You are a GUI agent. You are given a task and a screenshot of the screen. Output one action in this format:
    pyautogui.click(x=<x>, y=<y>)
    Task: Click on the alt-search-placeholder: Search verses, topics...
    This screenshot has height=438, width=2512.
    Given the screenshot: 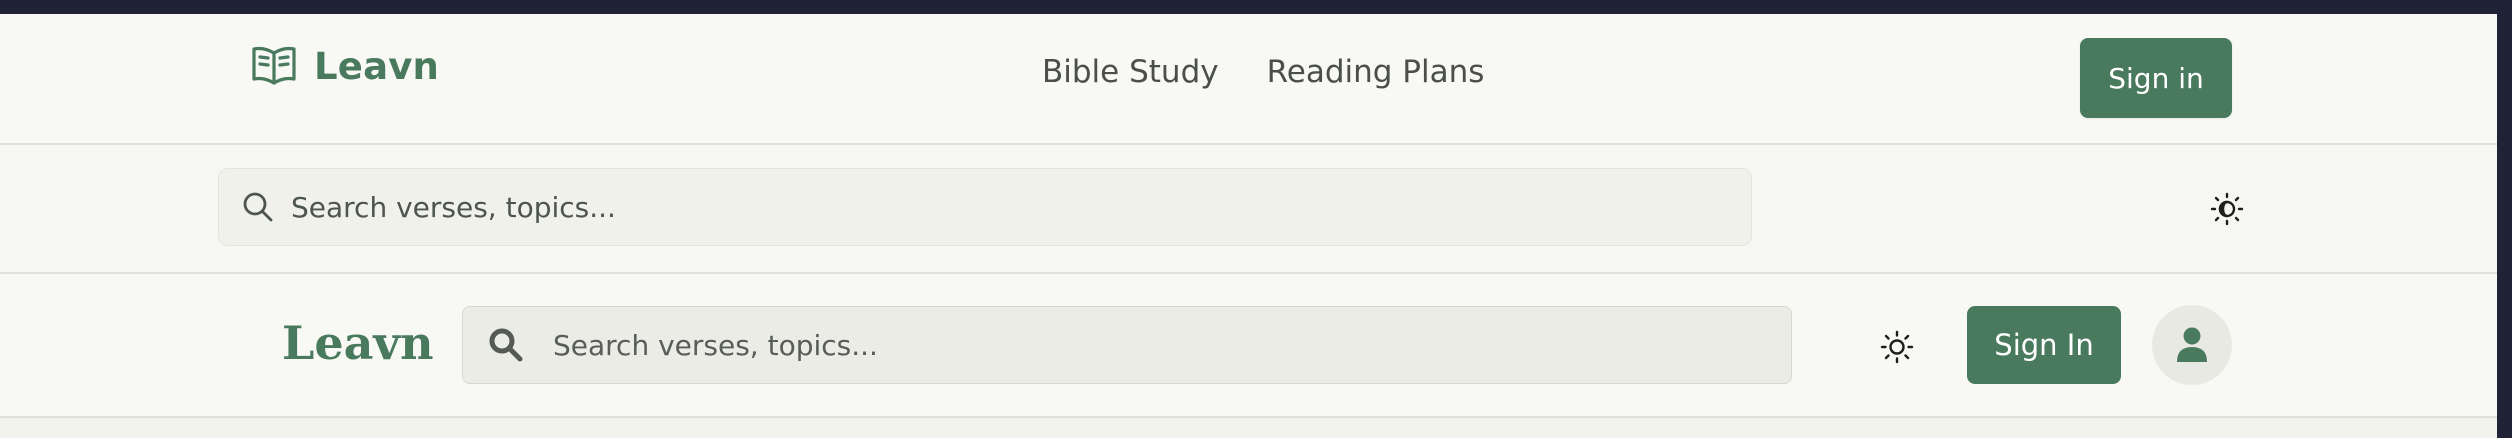 What is the action you would take?
    pyautogui.click(x=715, y=345)
    